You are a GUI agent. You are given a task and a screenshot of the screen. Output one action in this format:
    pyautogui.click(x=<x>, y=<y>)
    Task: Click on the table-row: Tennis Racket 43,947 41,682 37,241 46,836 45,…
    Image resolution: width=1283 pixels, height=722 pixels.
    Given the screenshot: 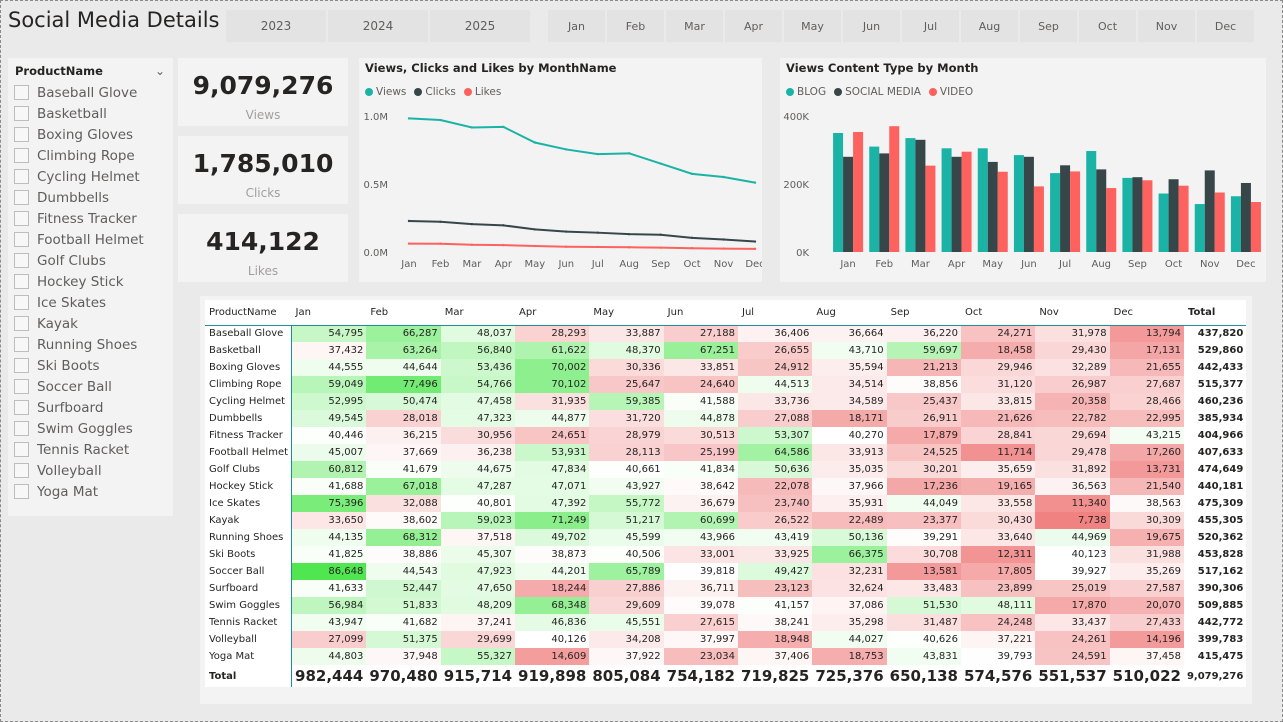 What is the action you would take?
    pyautogui.click(x=725, y=622)
    